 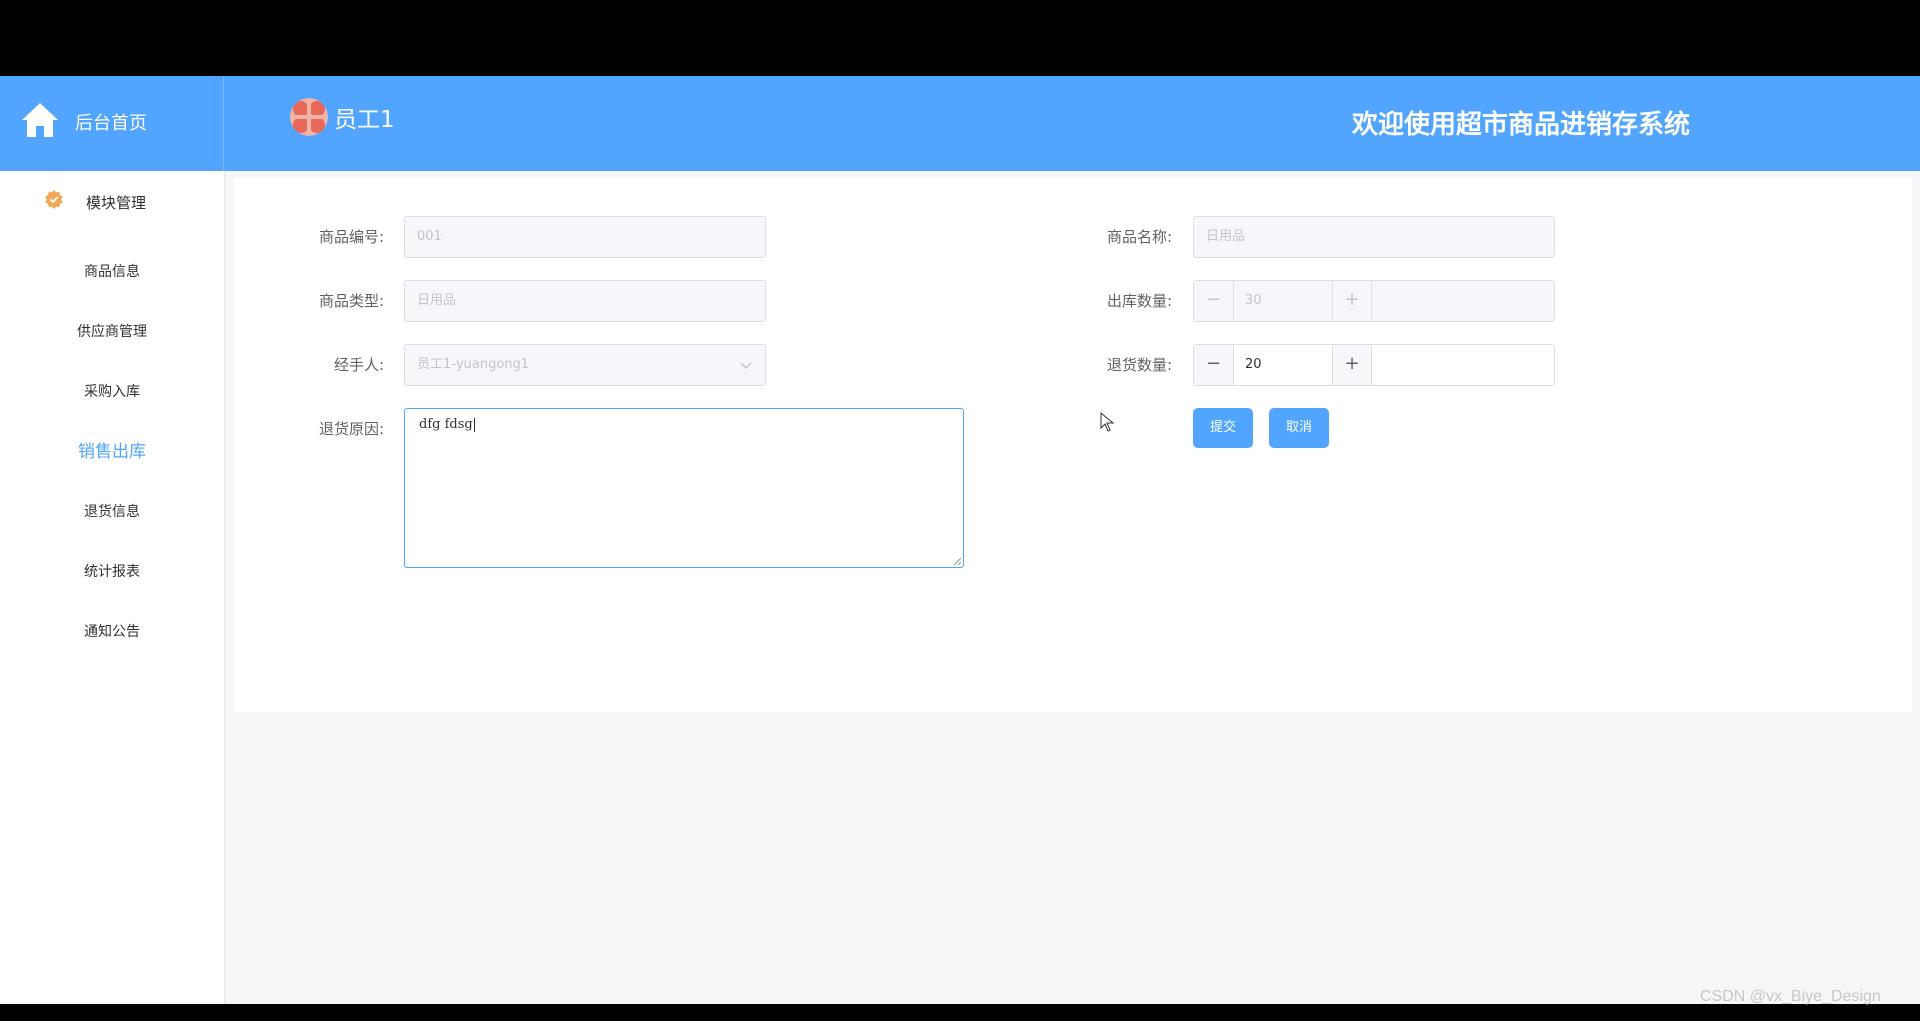 What do you see at coordinates (1283, 301) in the screenshot?
I see `out-qty-value: 30` at bounding box center [1283, 301].